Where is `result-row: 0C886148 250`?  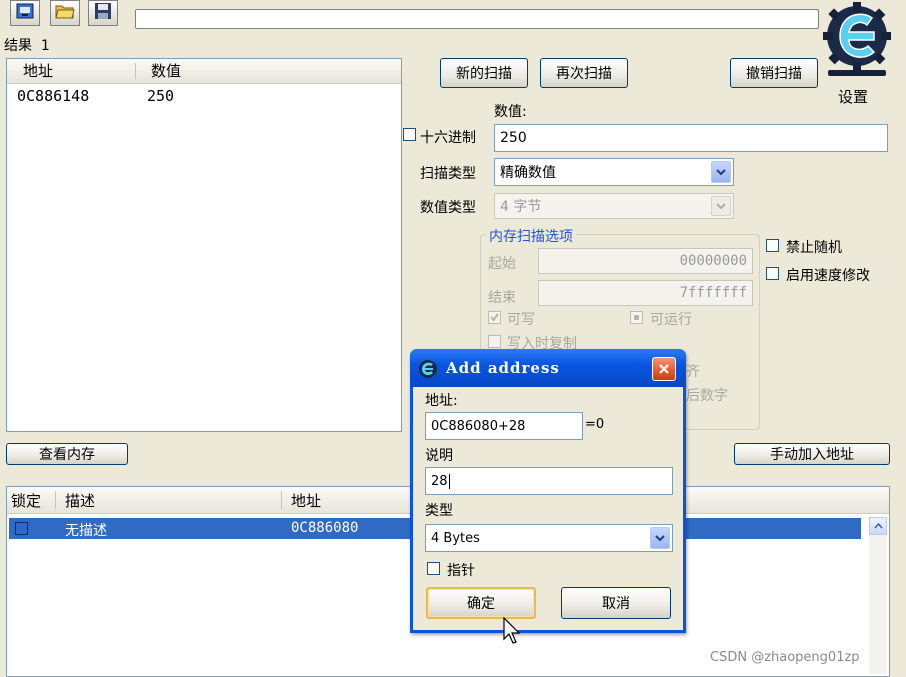 result-row: 0C886148 250 is located at coordinates (204, 97).